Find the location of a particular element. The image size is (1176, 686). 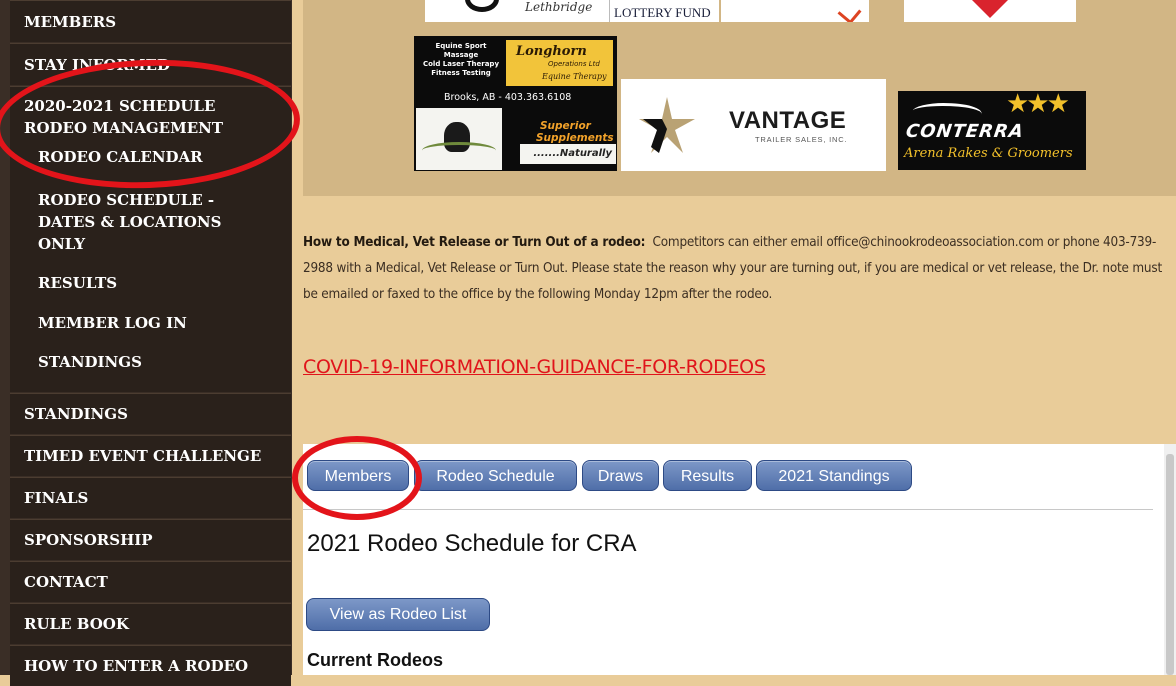

sponsor-logo-red is located at coordinates (990, 11).